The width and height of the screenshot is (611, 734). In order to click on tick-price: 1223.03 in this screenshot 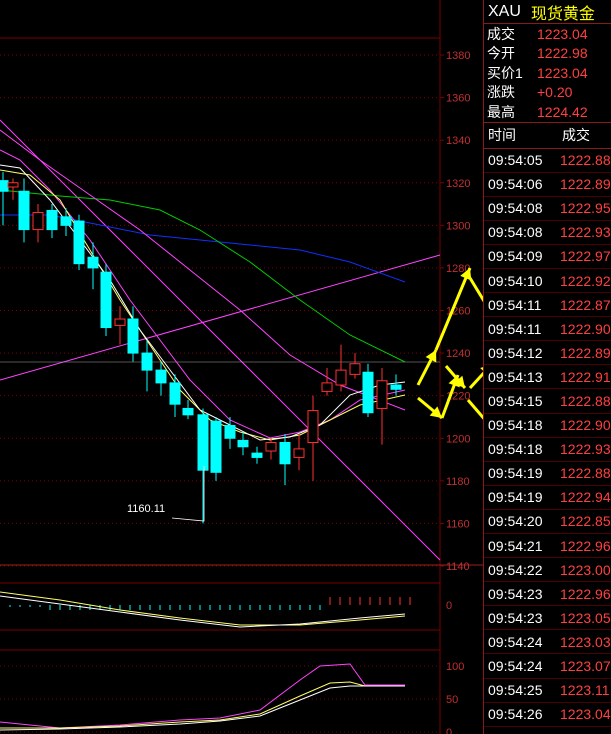, I will do `click(585, 641)`.